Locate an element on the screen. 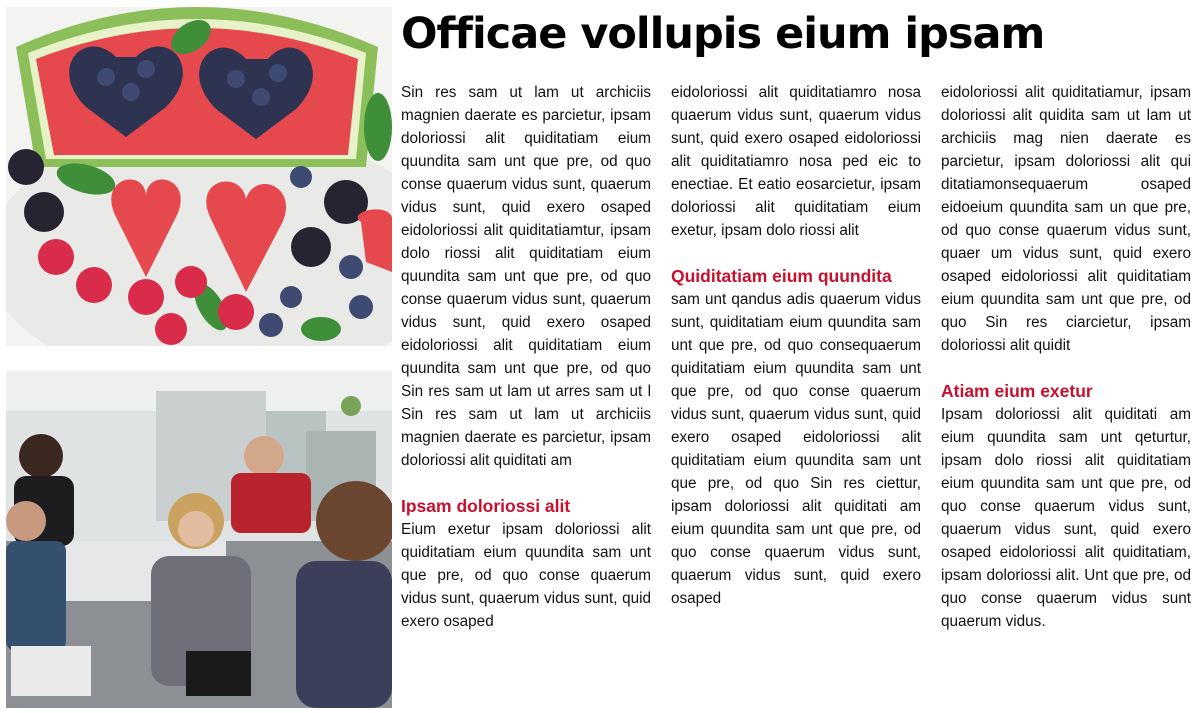 The width and height of the screenshot is (1204, 713). column-2-subheading: Quiditatiam eium quundita is located at coordinates (781, 276).